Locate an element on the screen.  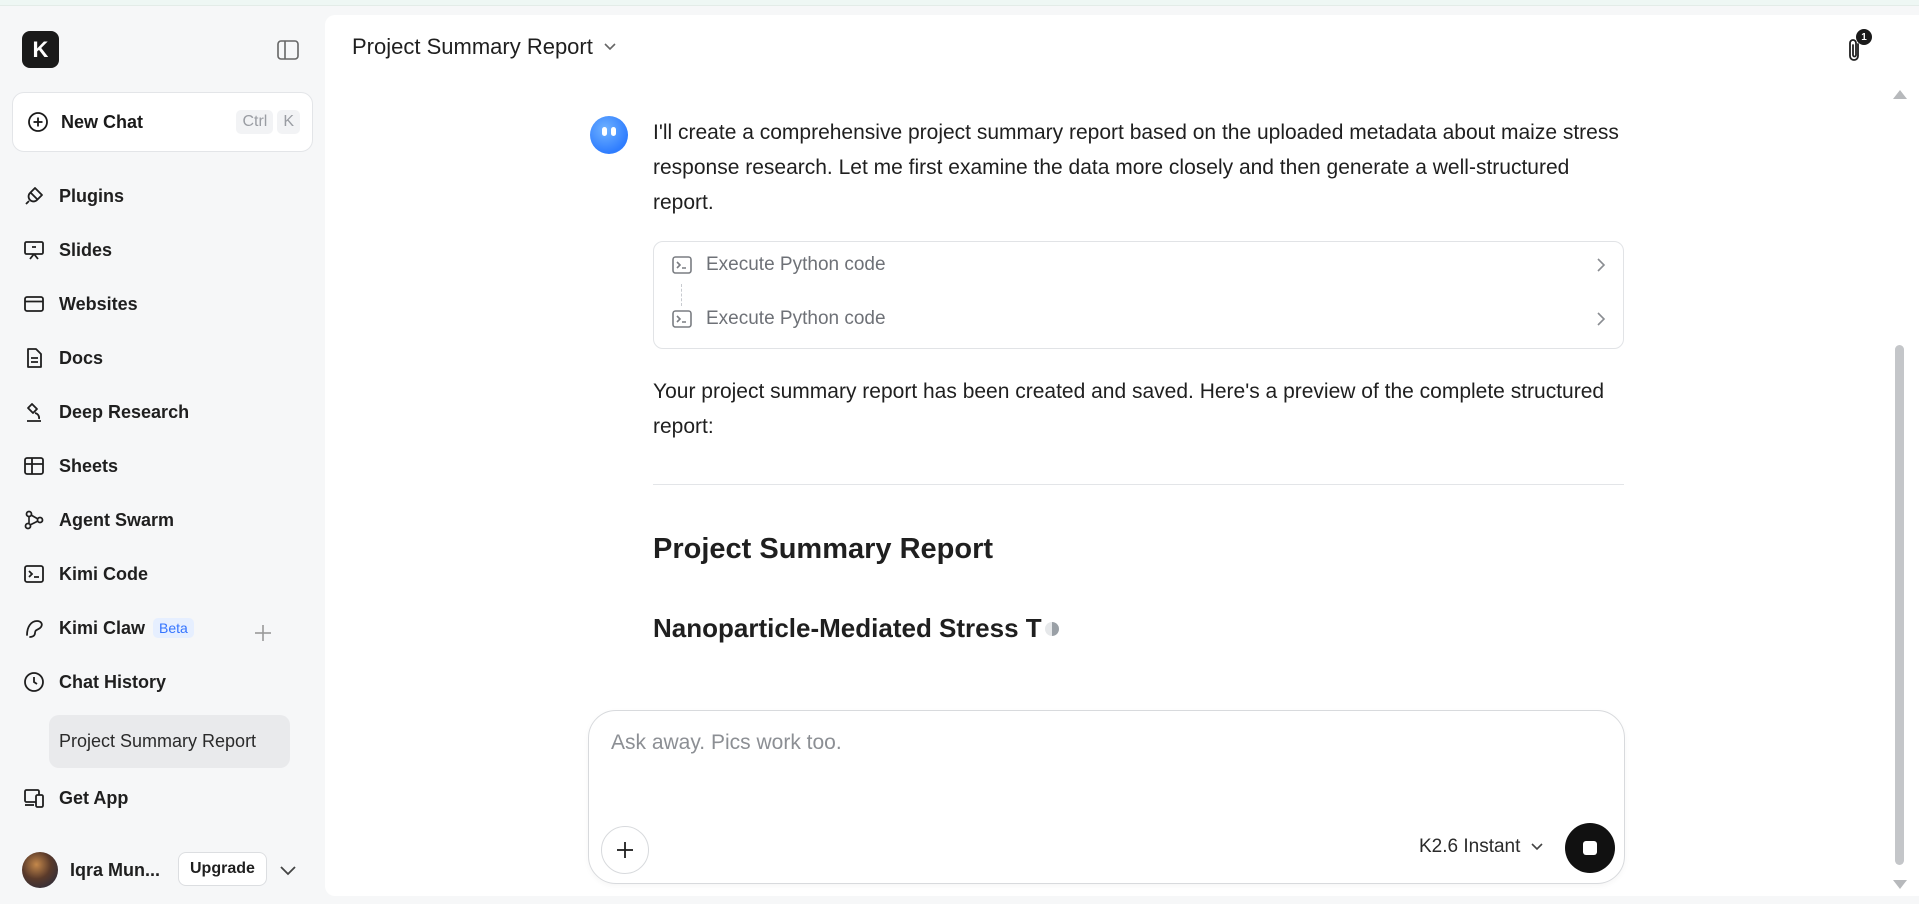
sidebar-item-kimi-claw: Kimi Claw Beta is located at coordinates (108, 628).